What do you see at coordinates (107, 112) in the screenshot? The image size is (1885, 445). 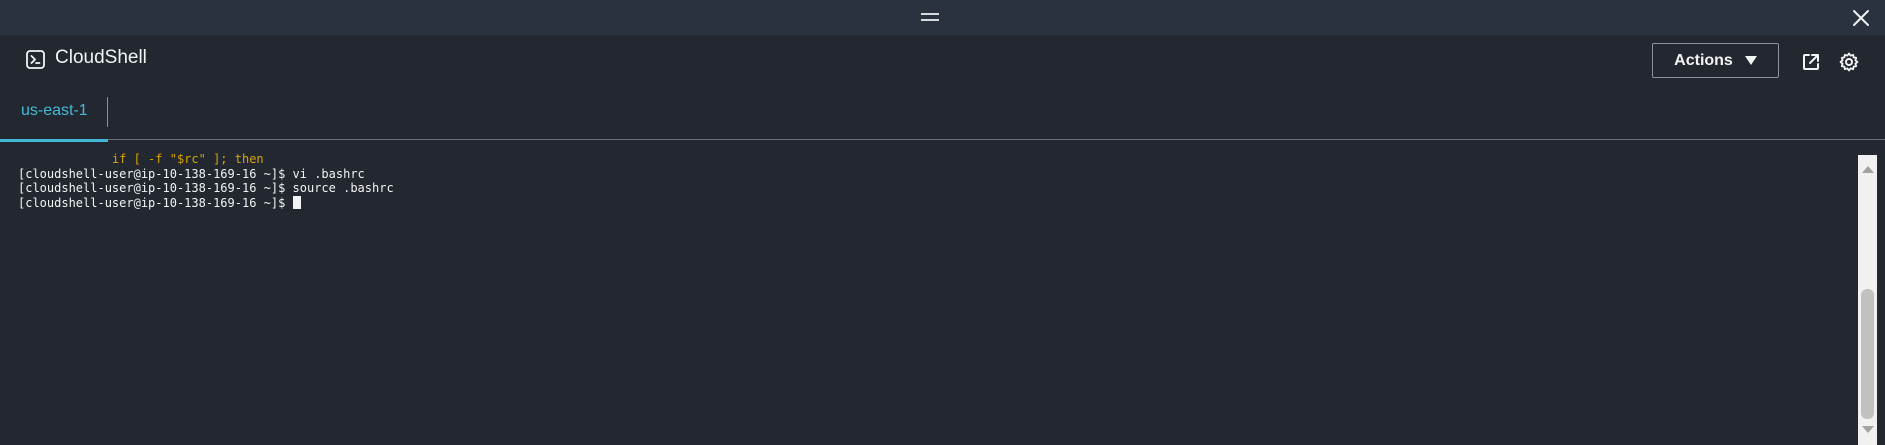 I see `tab-divider` at bounding box center [107, 112].